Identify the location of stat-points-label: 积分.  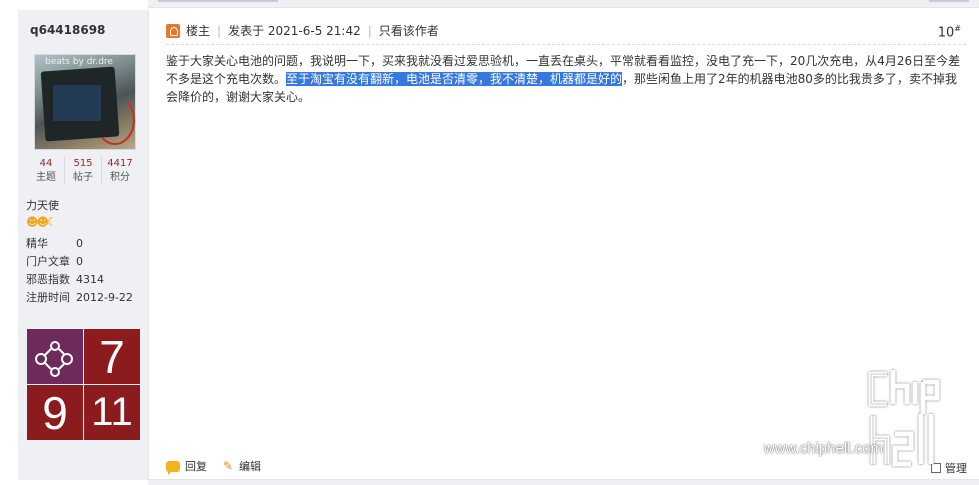
(120, 177).